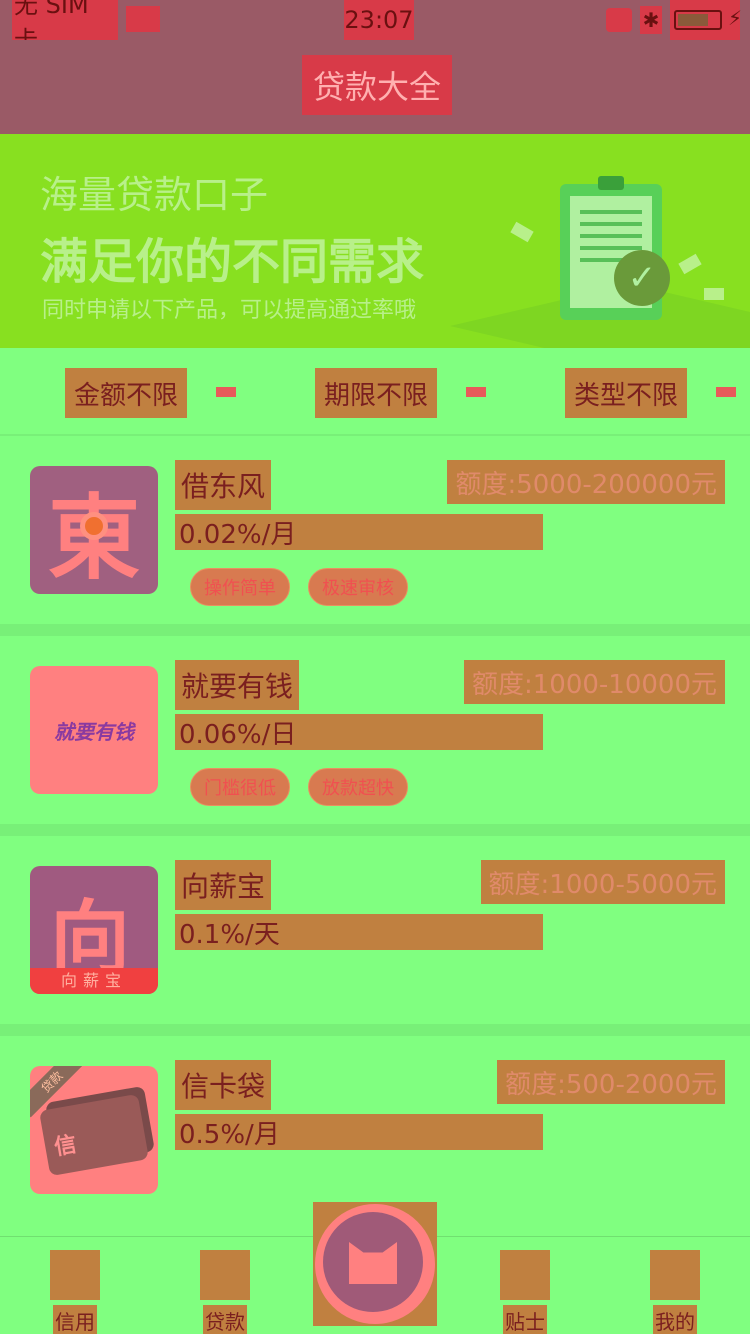 The image size is (750, 1334). I want to click on tab-loan: 贷款, so click(225, 1319).